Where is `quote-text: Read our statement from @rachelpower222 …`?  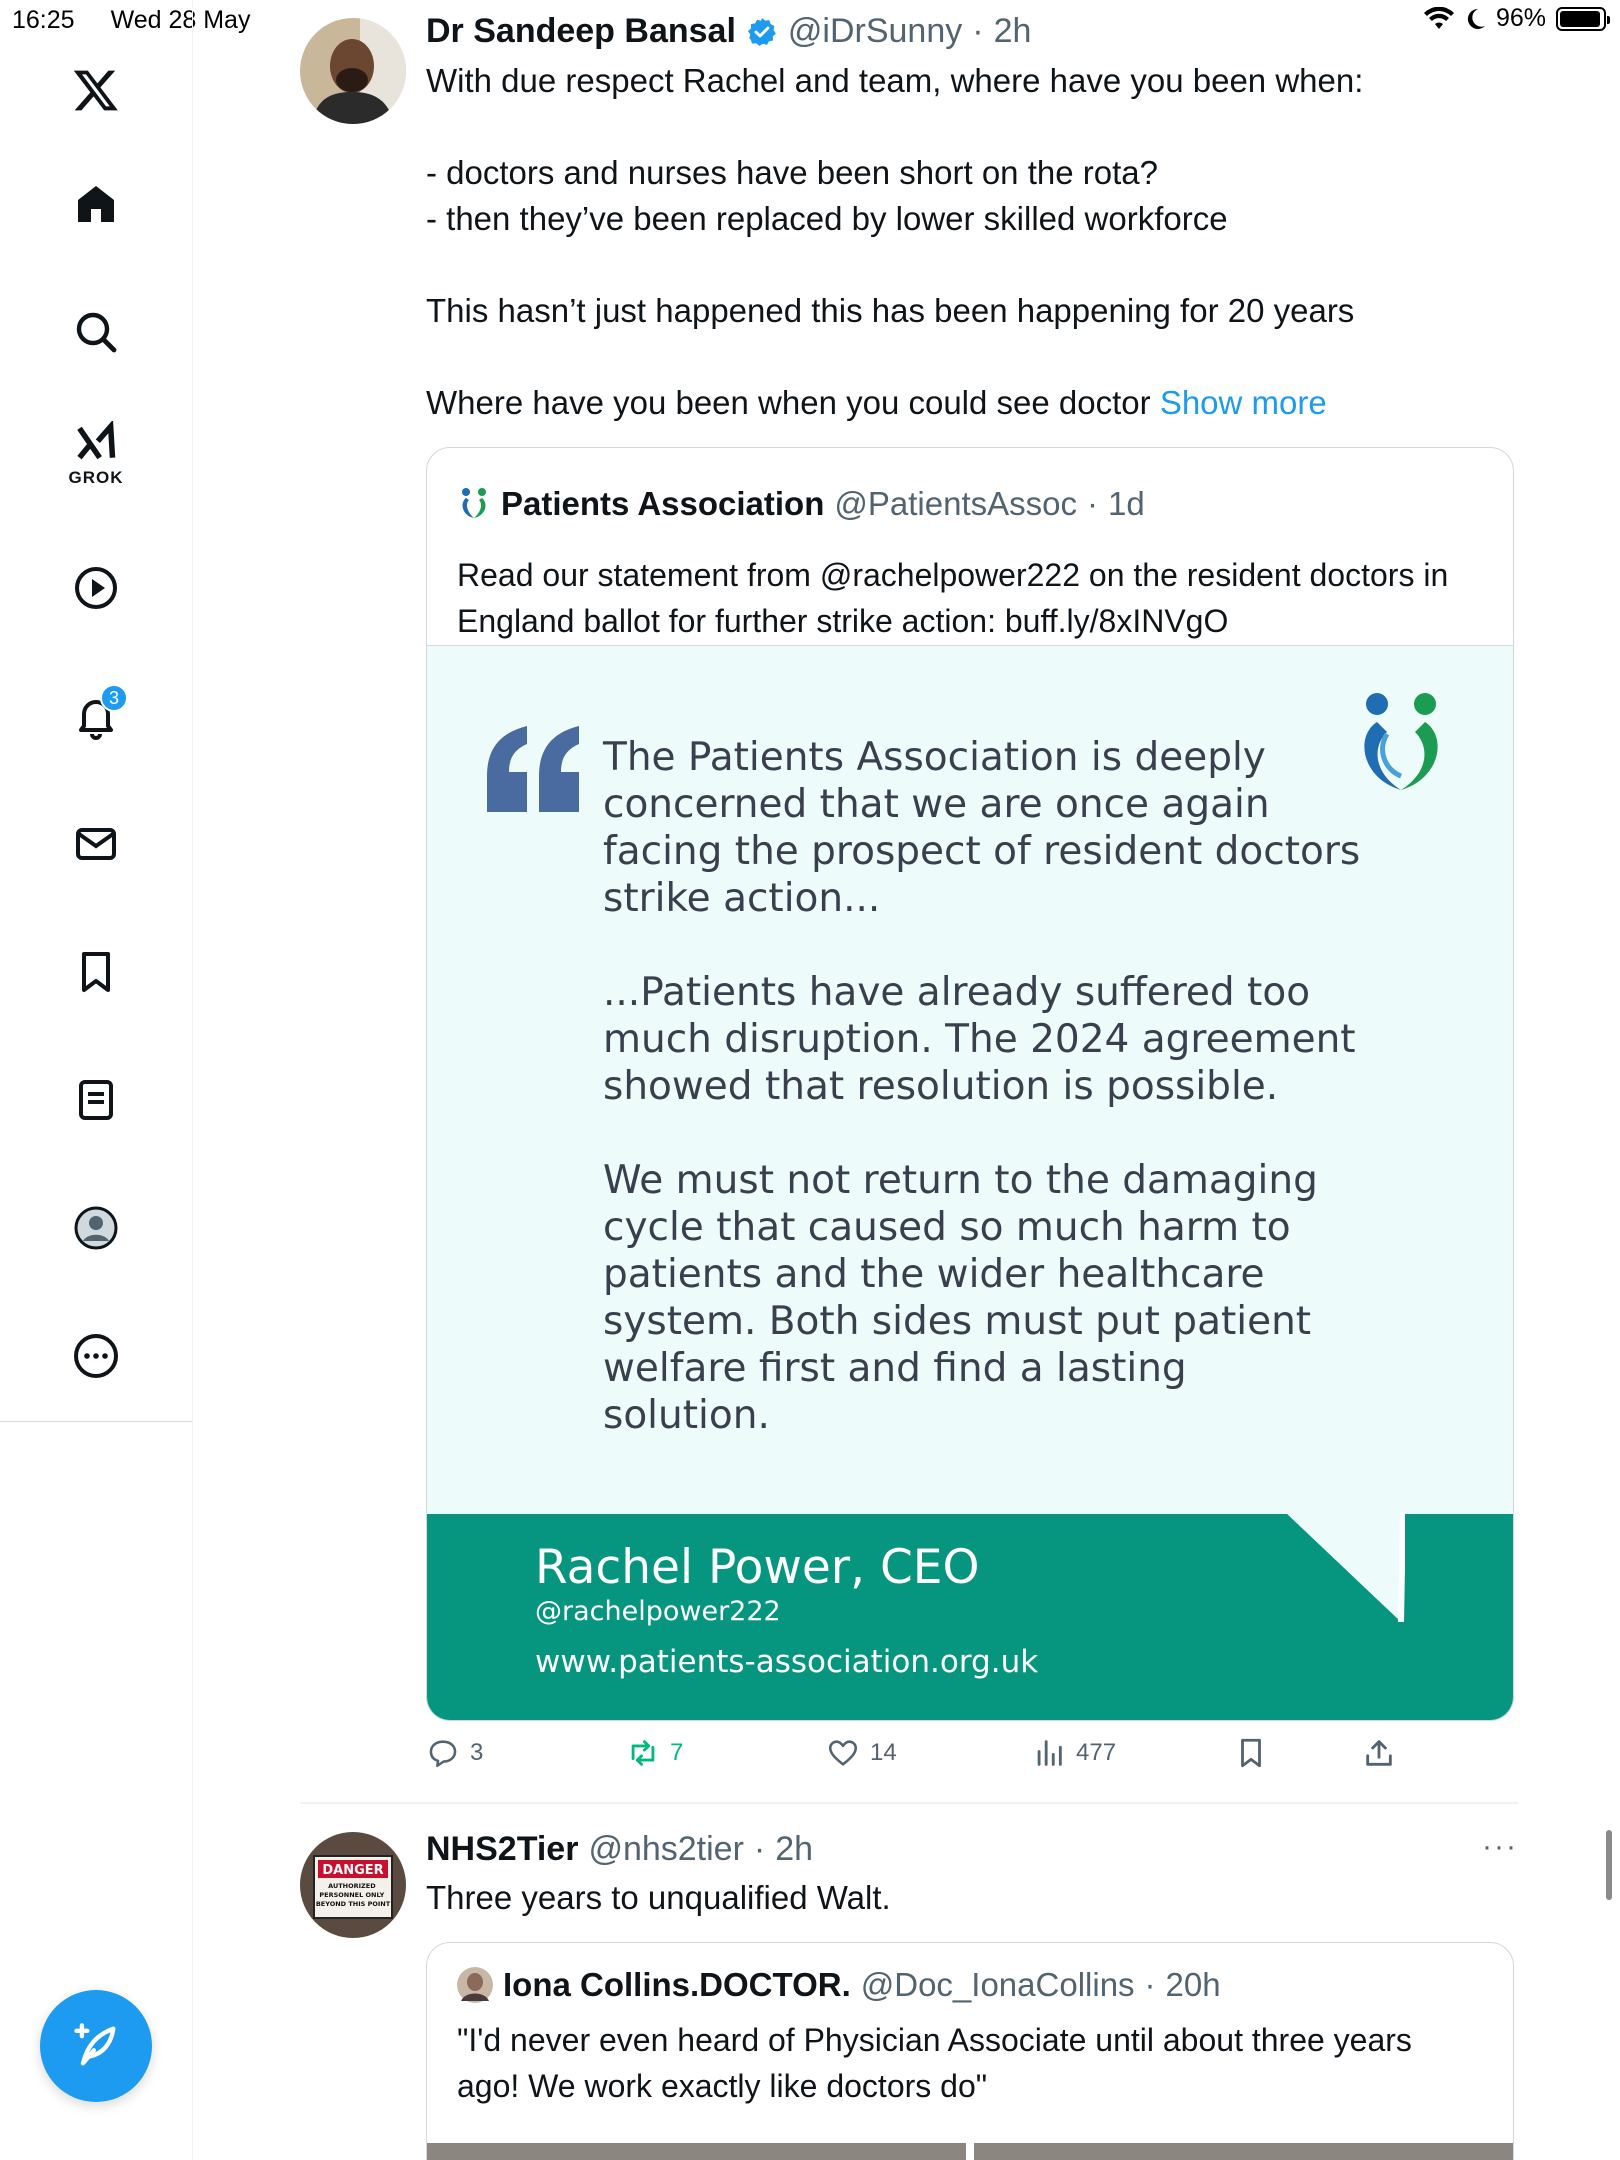
quote-text: Read our statement from @rachelpower222 … is located at coordinates (953, 598).